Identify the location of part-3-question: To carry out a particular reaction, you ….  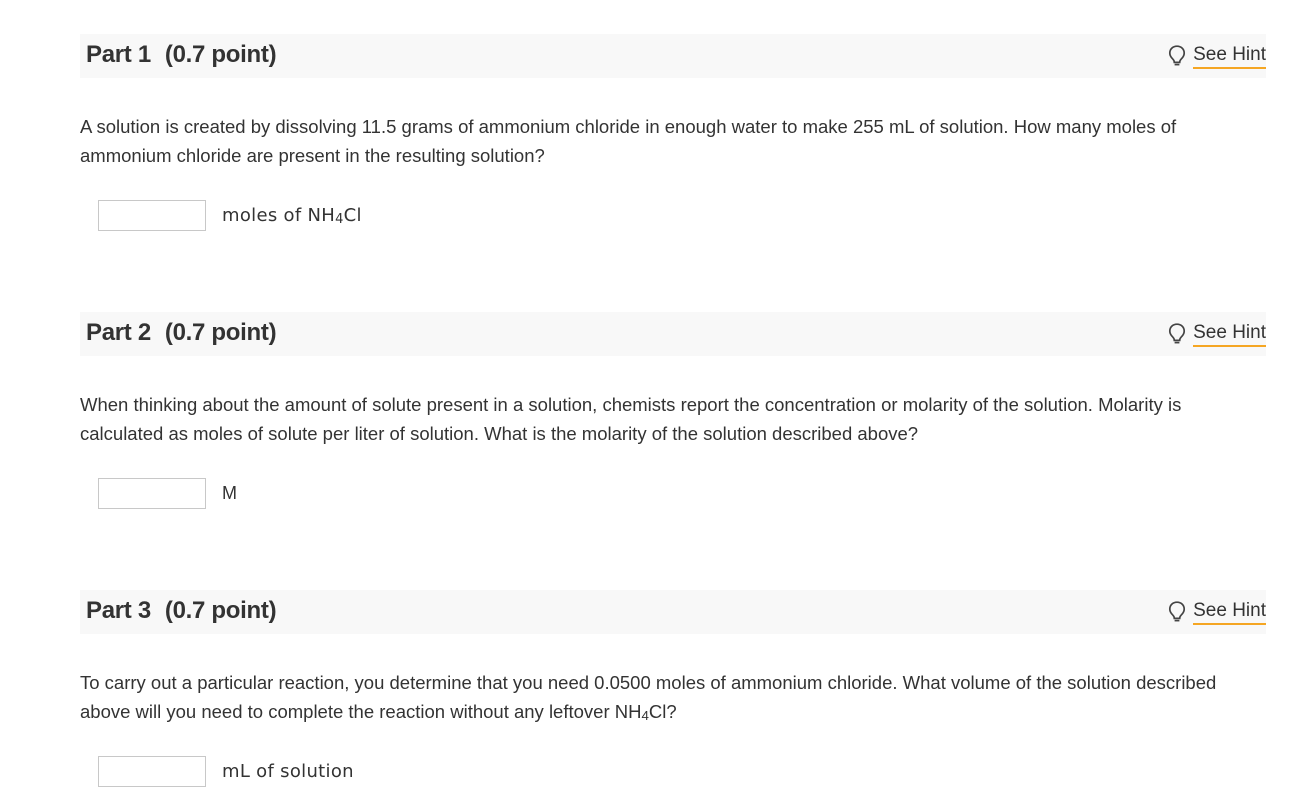
(673, 697).